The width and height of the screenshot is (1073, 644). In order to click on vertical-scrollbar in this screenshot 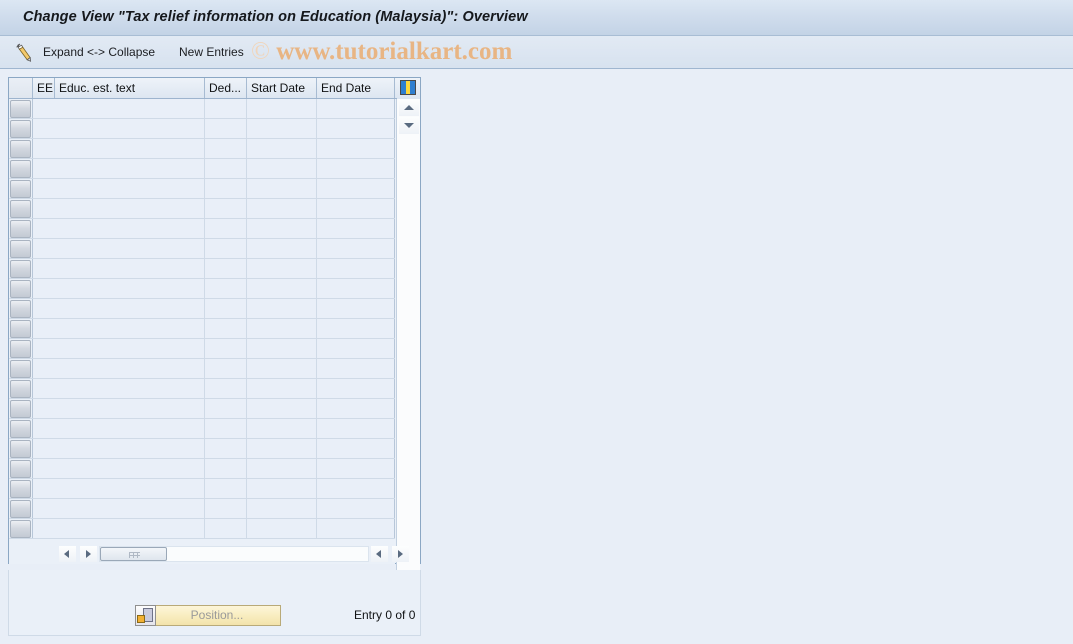, I will do `click(408, 356)`.